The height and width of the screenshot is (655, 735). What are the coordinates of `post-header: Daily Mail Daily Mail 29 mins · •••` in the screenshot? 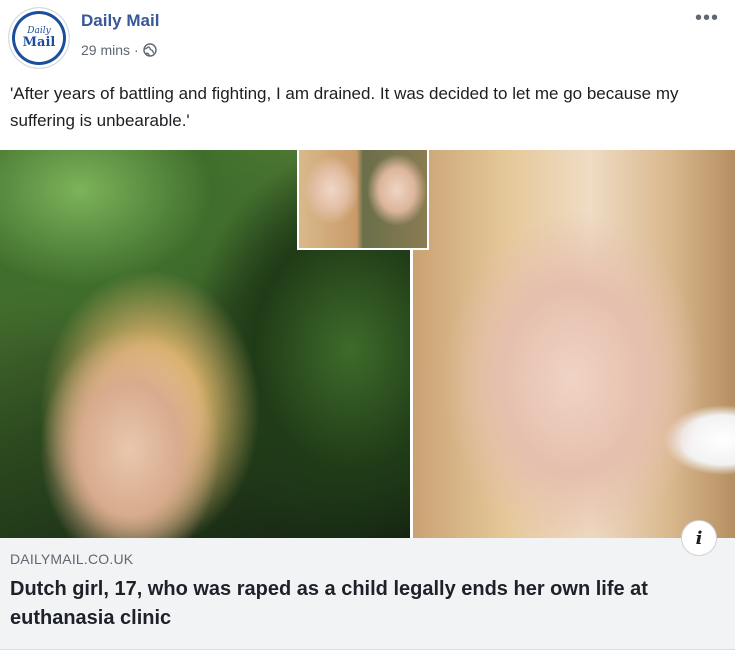 It's located at (367, 35).